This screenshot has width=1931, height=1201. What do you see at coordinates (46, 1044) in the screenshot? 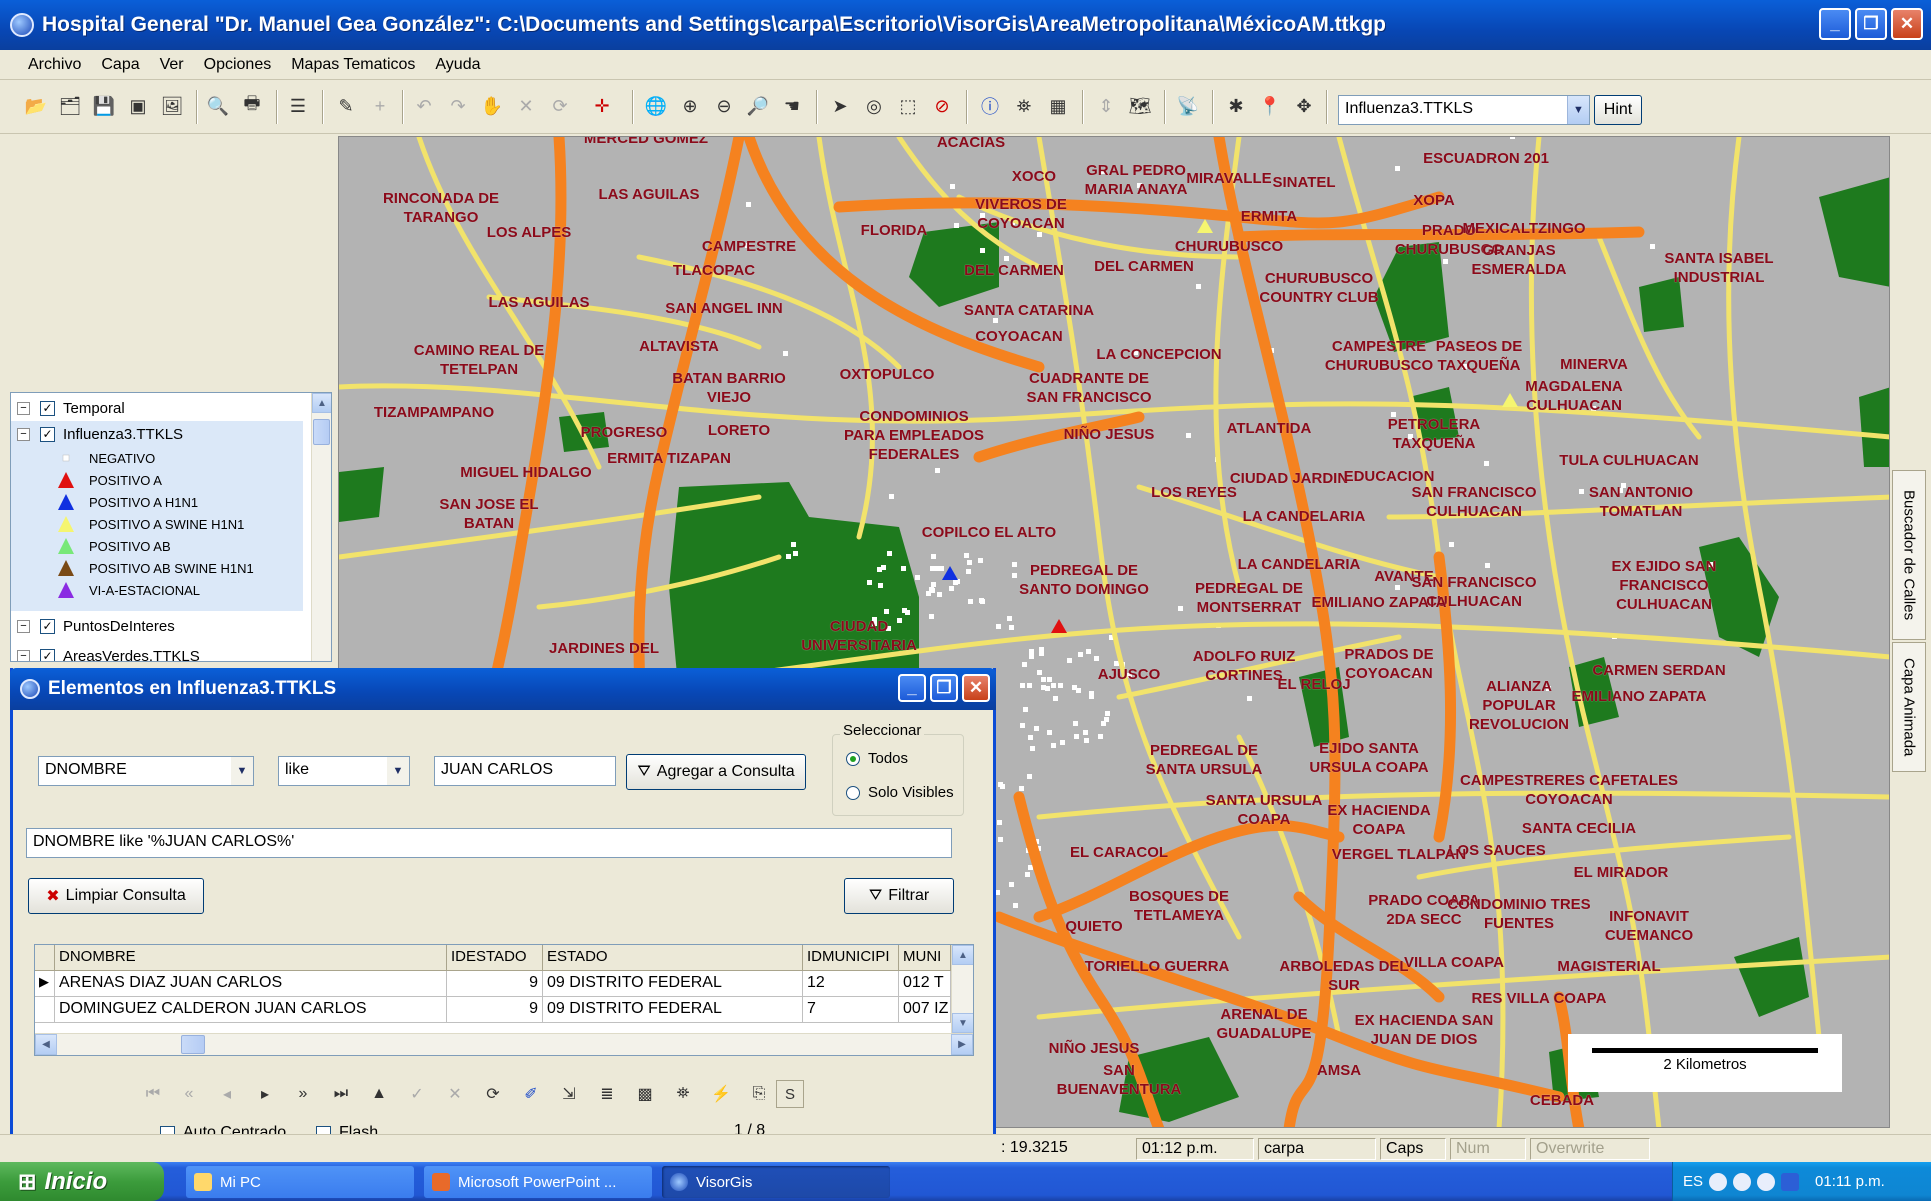
I see `scroll-left-icon: ◀` at bounding box center [46, 1044].